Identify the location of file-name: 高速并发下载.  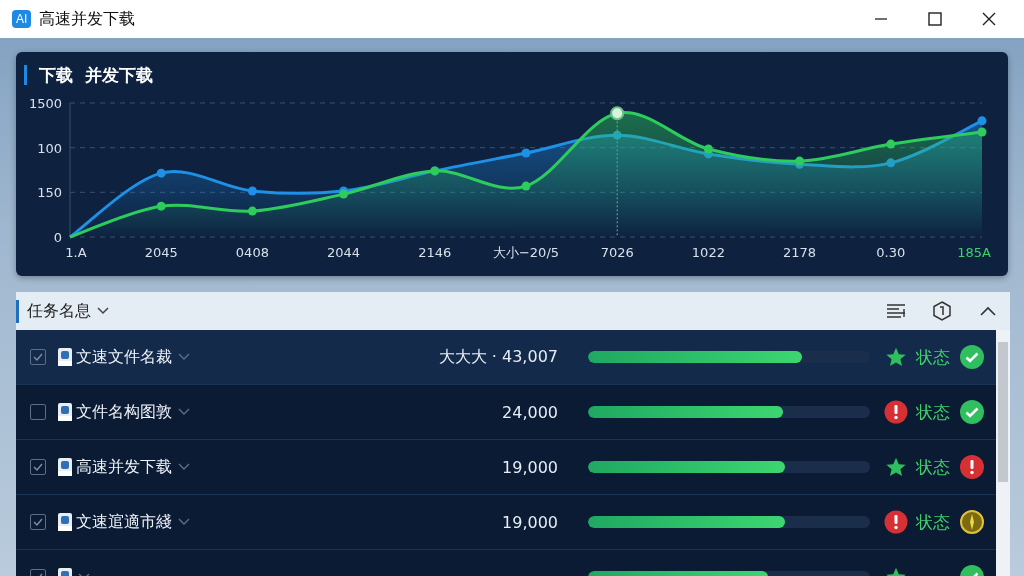
(124, 467).